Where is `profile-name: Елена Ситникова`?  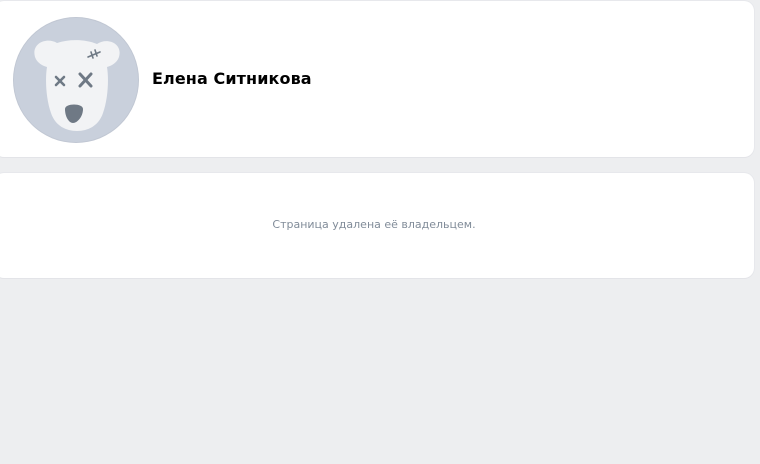 profile-name: Елена Ситникова is located at coordinates (232, 78).